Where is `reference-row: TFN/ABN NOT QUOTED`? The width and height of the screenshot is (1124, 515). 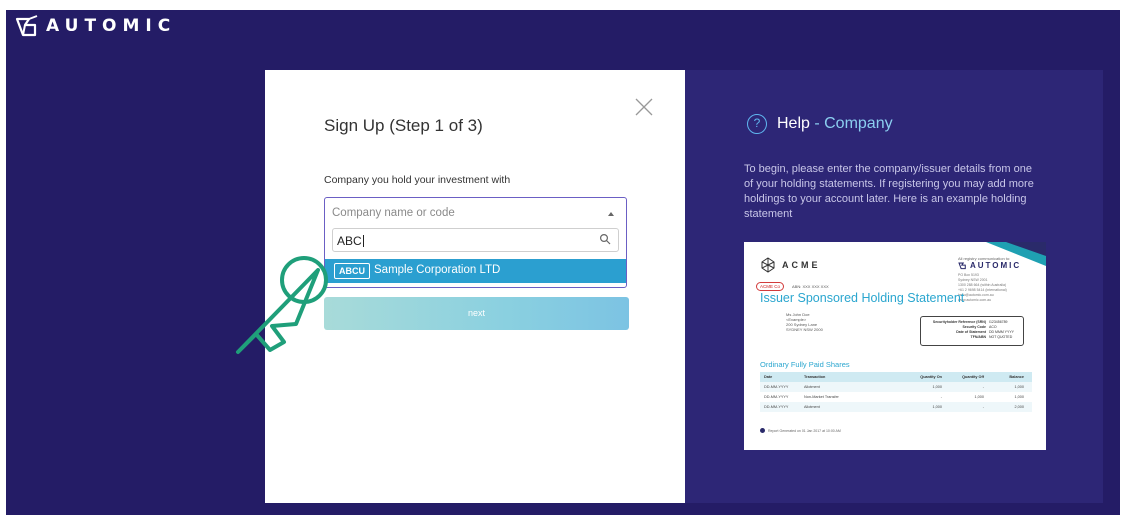 reference-row: TFN/ABN NOT QUOTED is located at coordinates (972, 337).